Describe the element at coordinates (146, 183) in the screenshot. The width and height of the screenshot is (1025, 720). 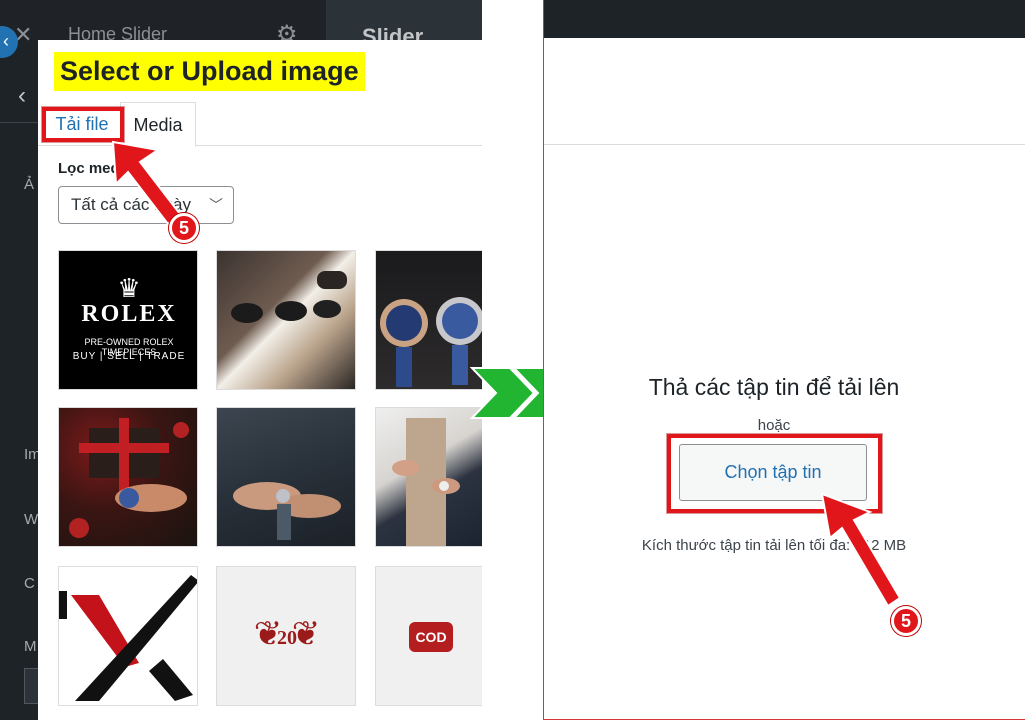
I see `pointer-arrow-left` at that location.